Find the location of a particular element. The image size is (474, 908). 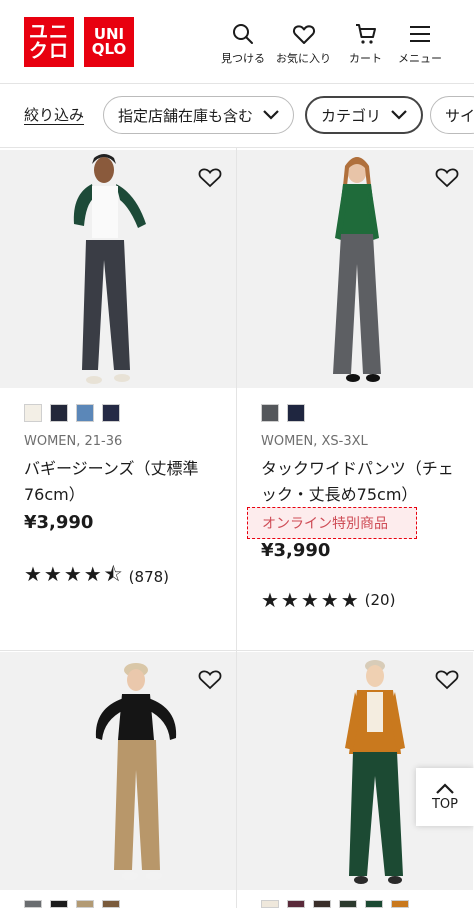

product-name: タックワイドパンツ（チェック・丈長め75cm） is located at coordinates (361, 482).